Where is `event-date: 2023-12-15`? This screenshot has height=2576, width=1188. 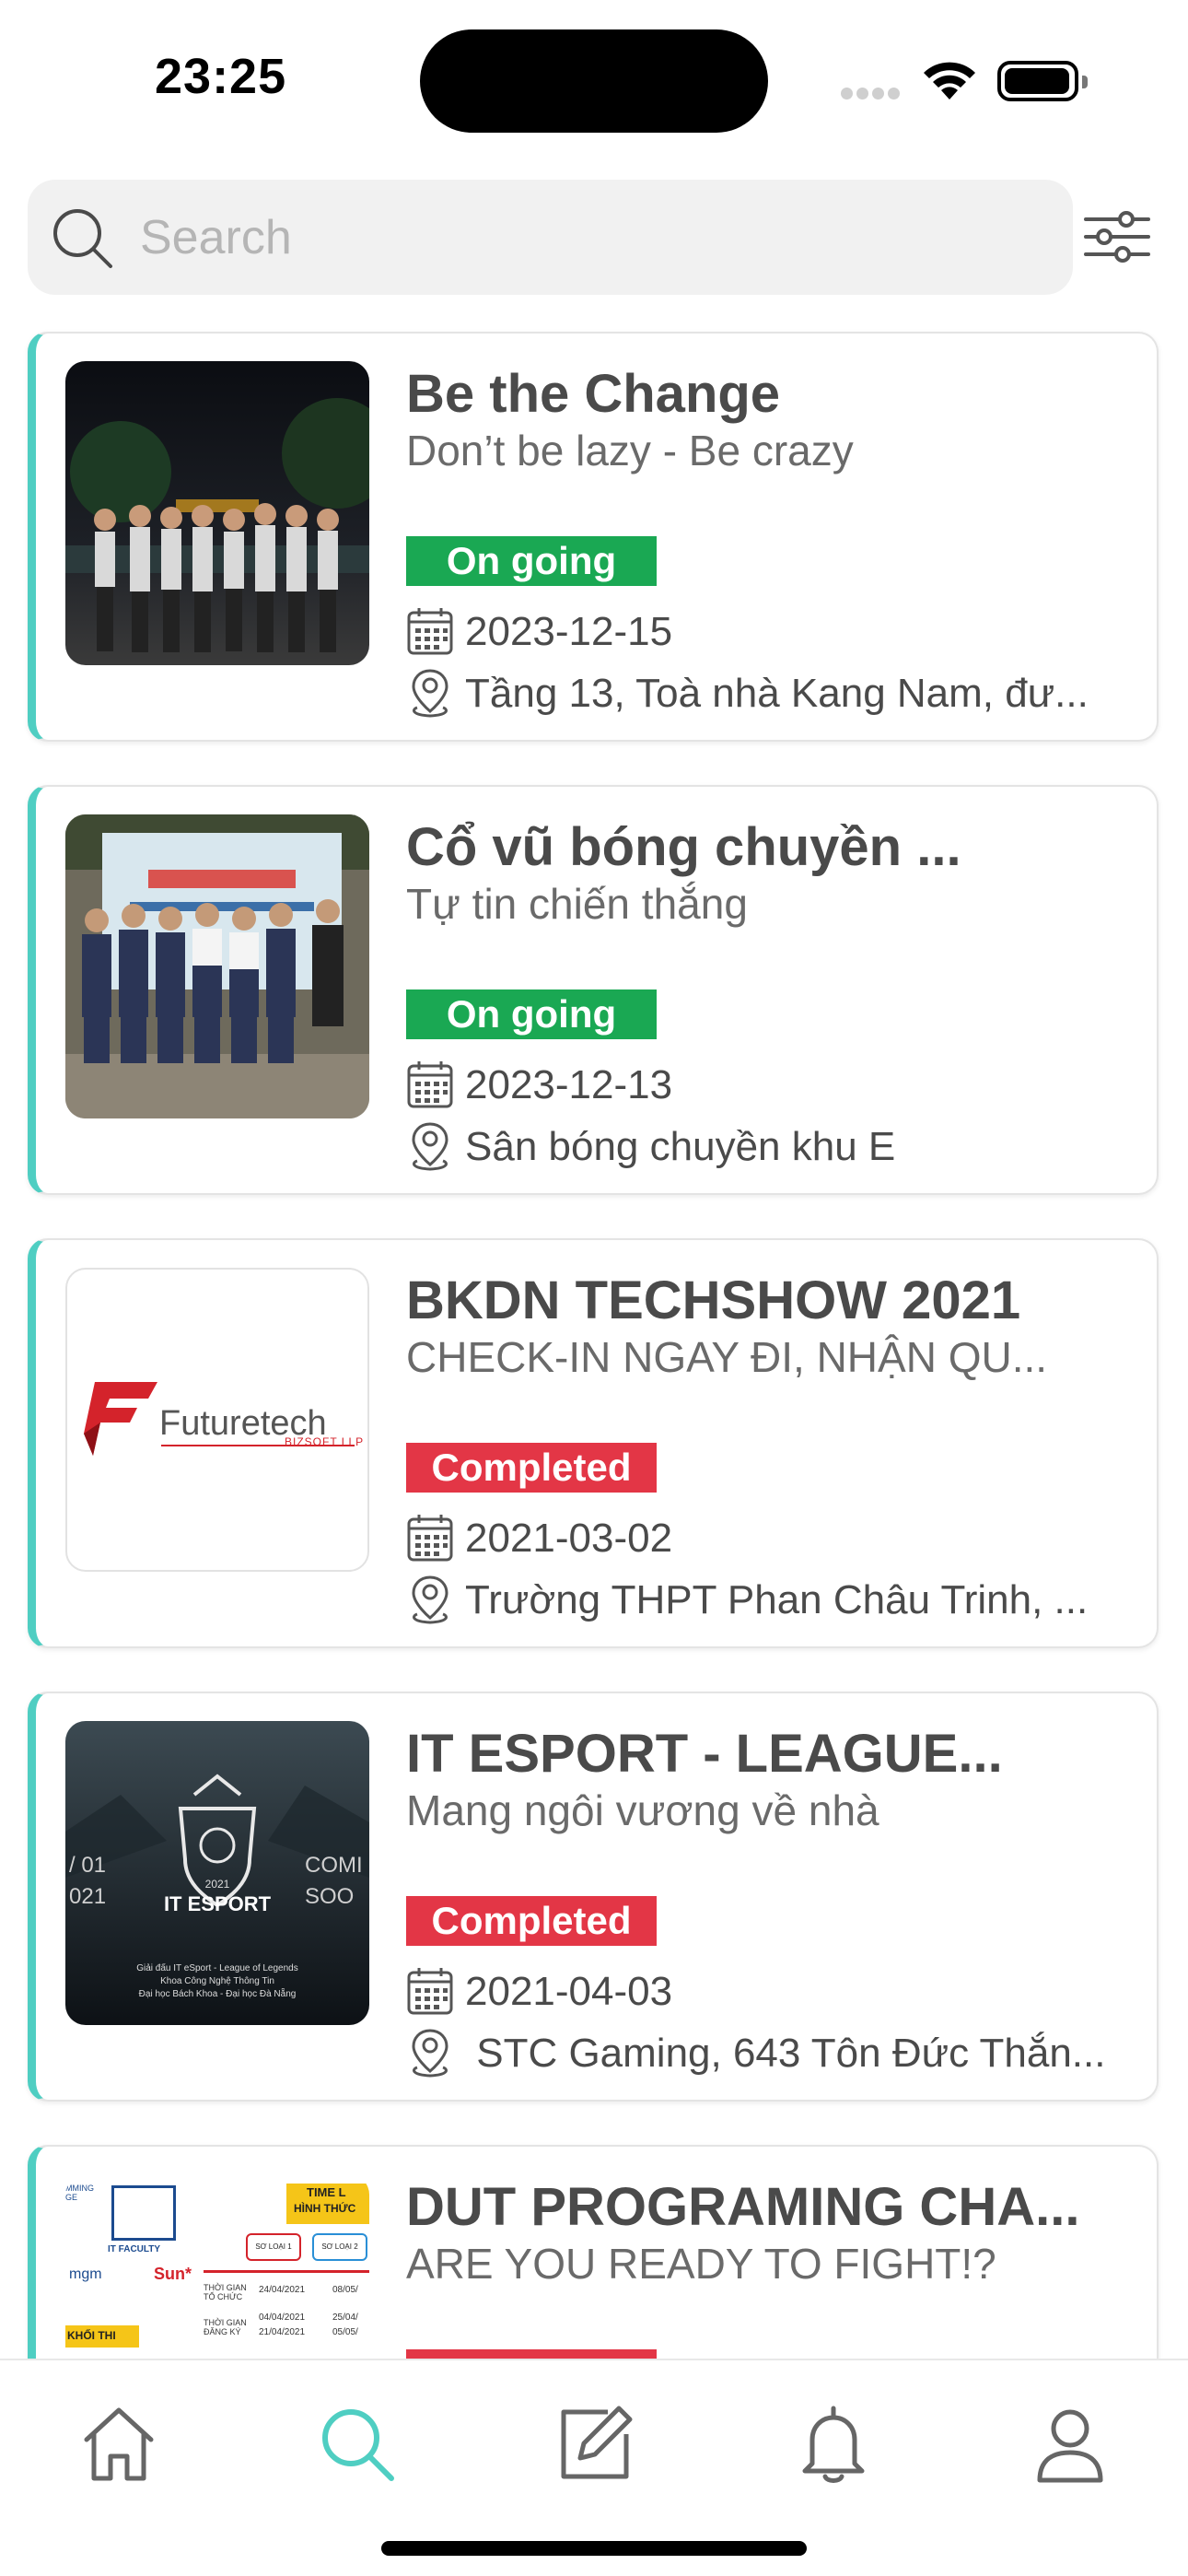 event-date: 2023-12-15 is located at coordinates (569, 631).